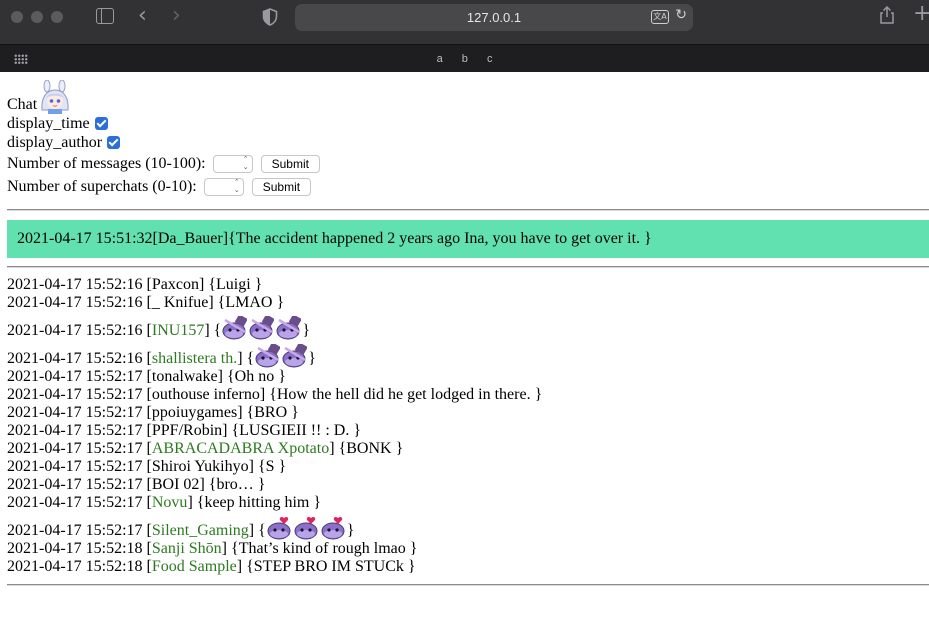  Describe the element at coordinates (468, 326) in the screenshot. I see `chat-message: 2021-04-17 15:52:16 [INU157] {}` at that location.